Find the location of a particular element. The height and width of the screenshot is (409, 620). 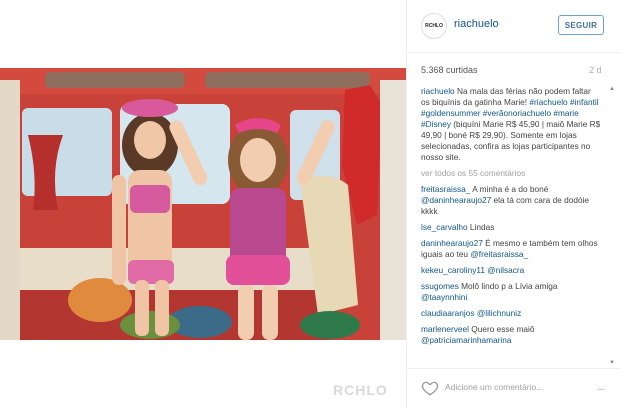

comment-username: claudiaaranjos is located at coordinates (448, 313).